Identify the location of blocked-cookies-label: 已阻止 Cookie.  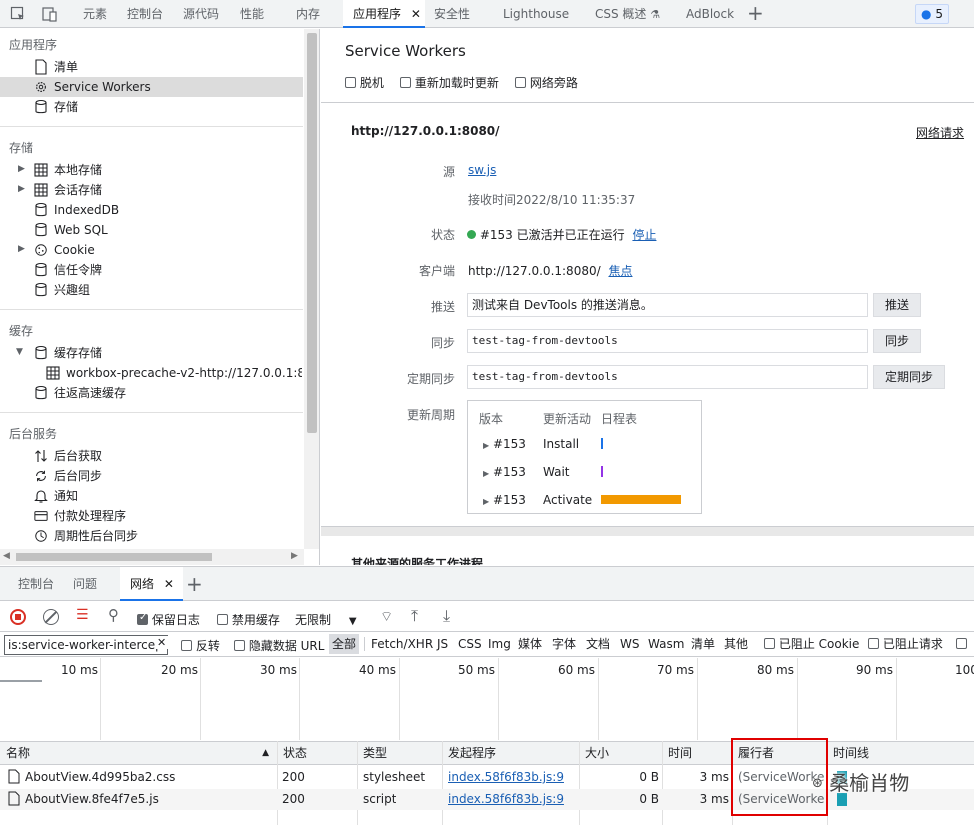
(819, 644).